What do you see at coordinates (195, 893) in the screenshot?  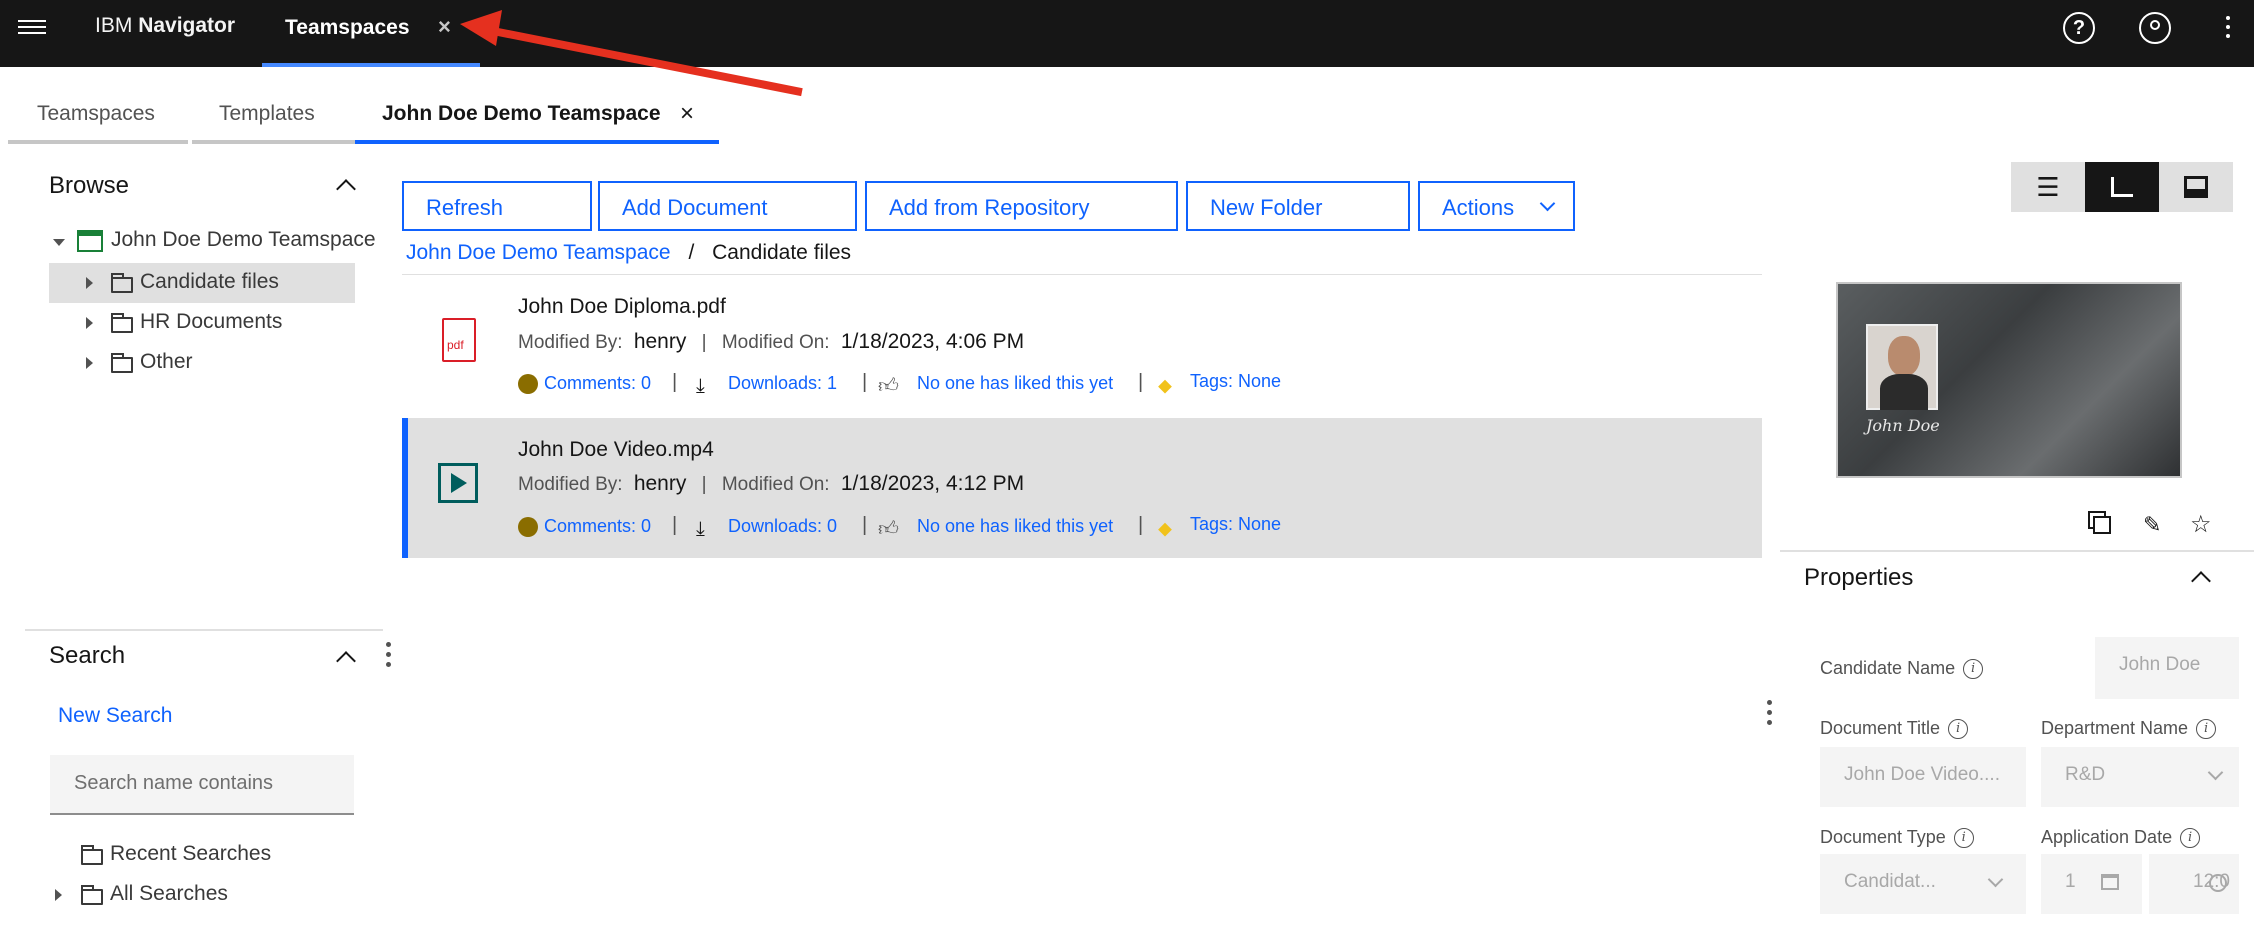 I see `all-searches-item: All Searches` at bounding box center [195, 893].